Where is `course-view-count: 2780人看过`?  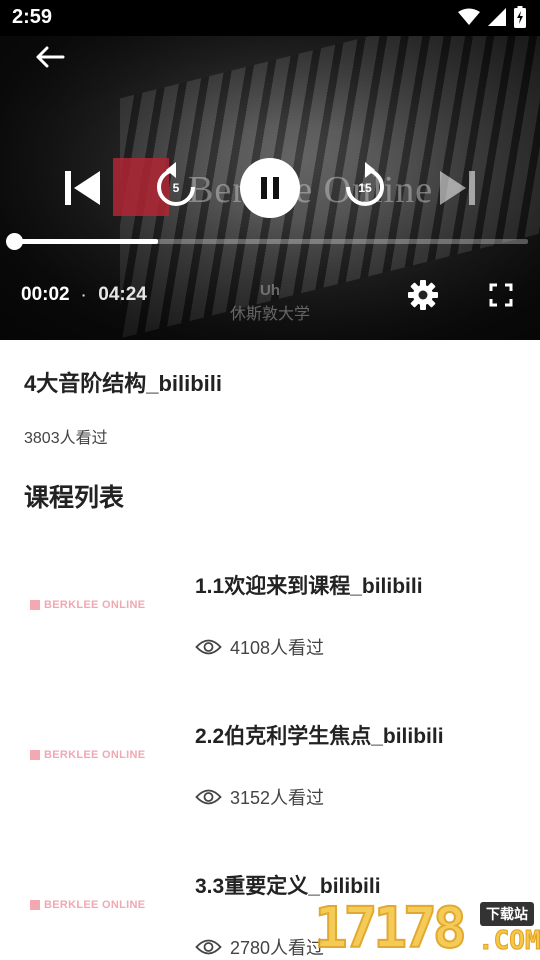 course-view-count: 2780人看过 is located at coordinates (259, 947).